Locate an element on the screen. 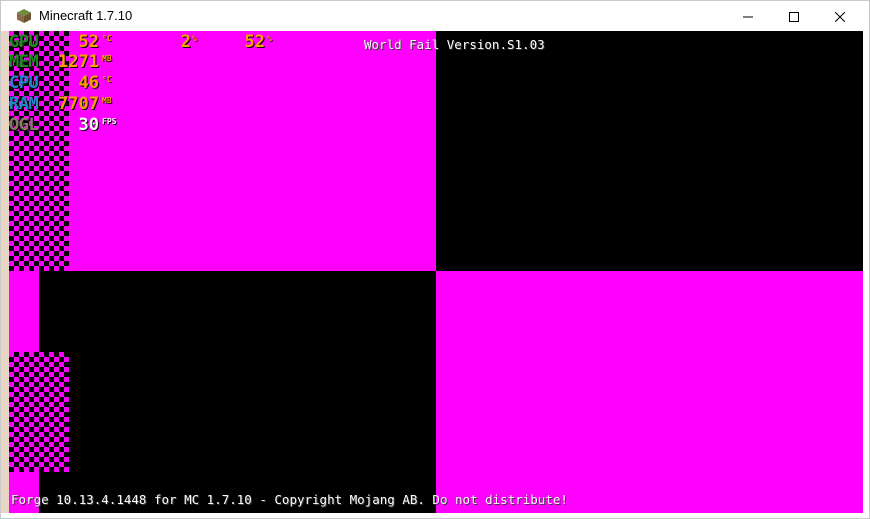 This screenshot has height=519, width=870. maximize-icon is located at coordinates (794, 16).